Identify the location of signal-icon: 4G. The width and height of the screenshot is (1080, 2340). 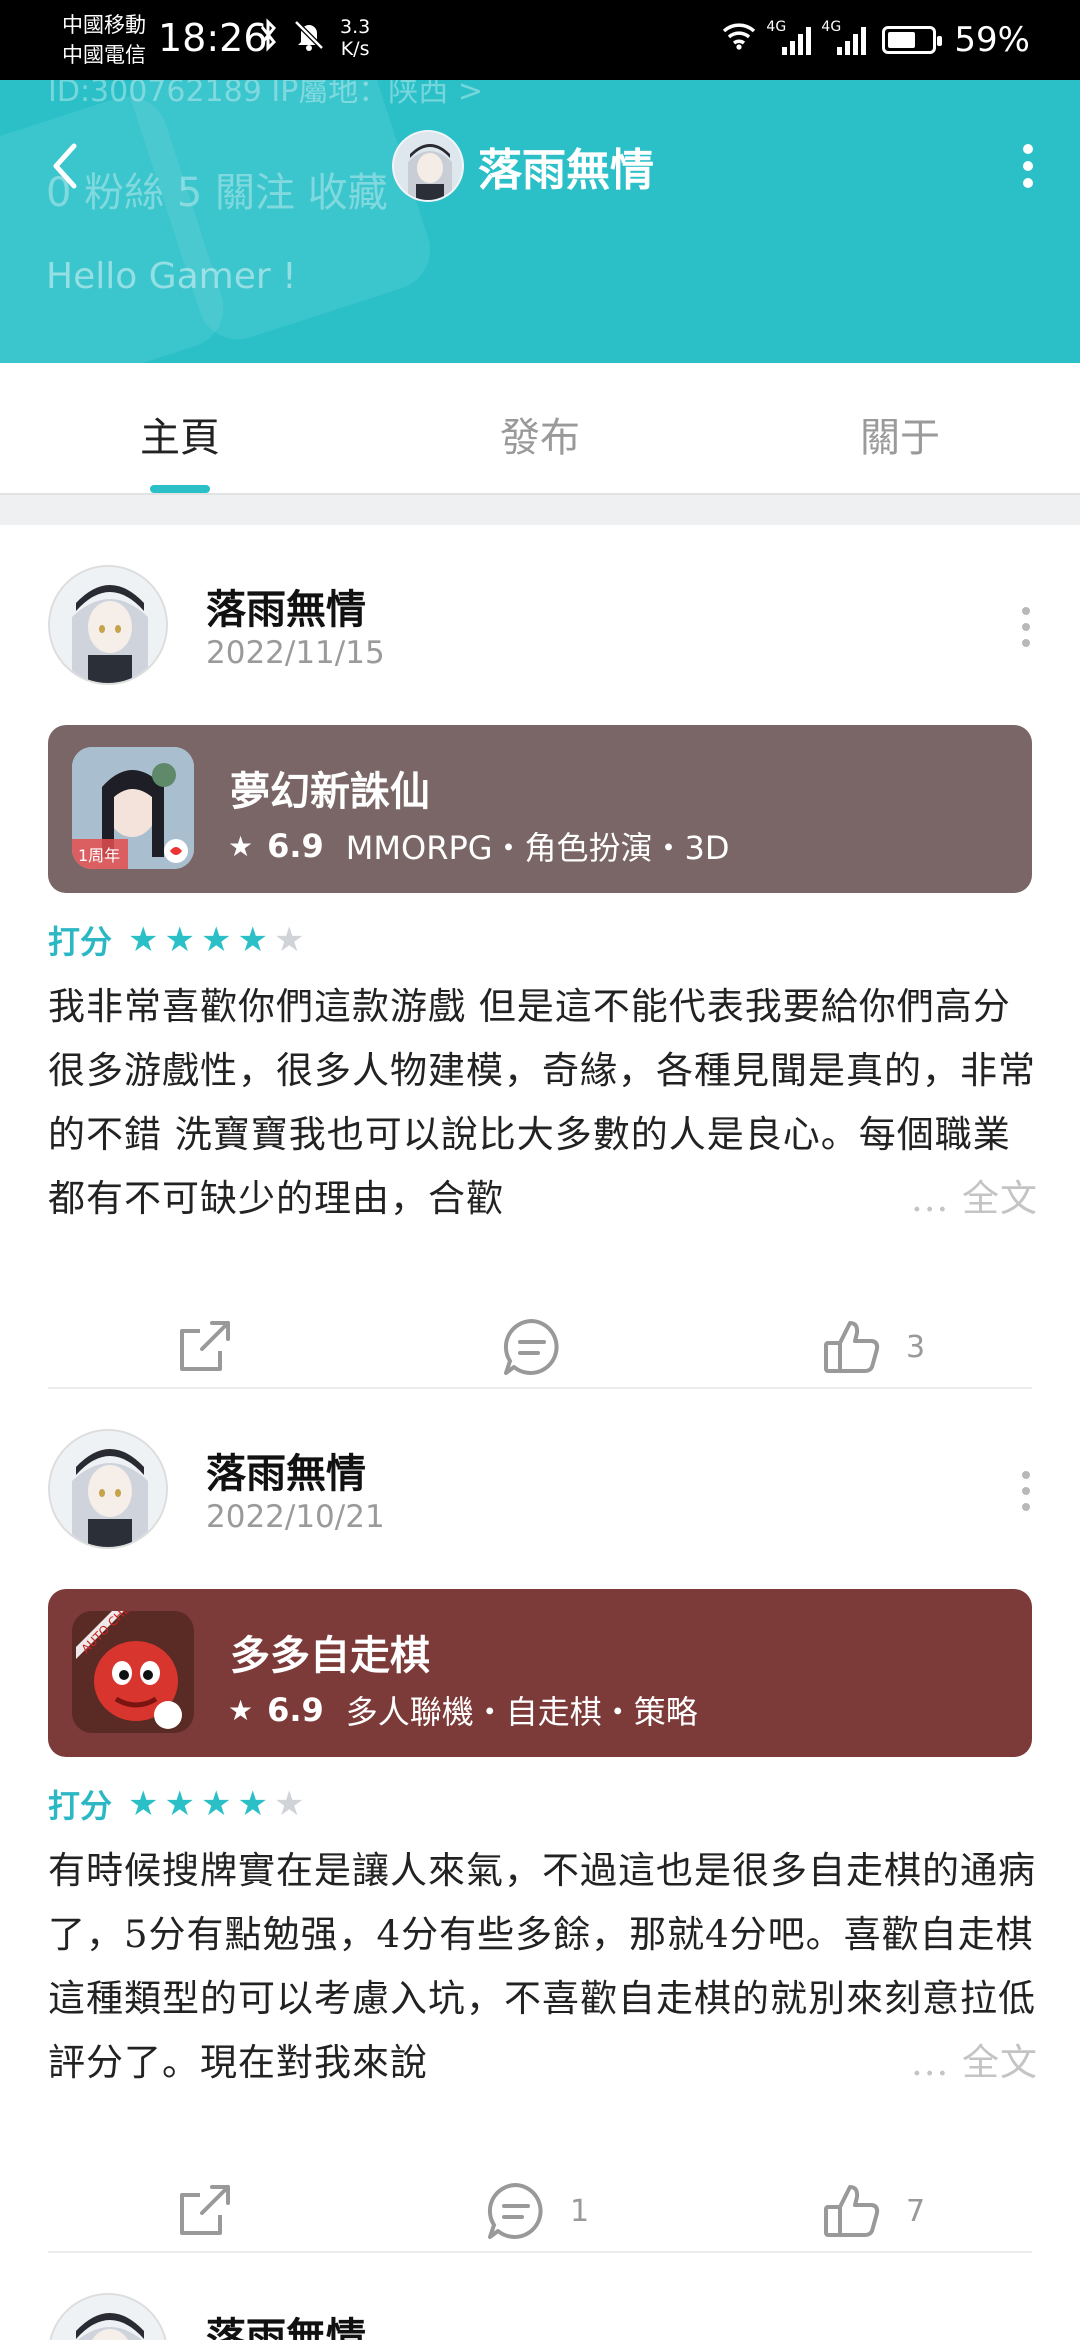
(789, 37).